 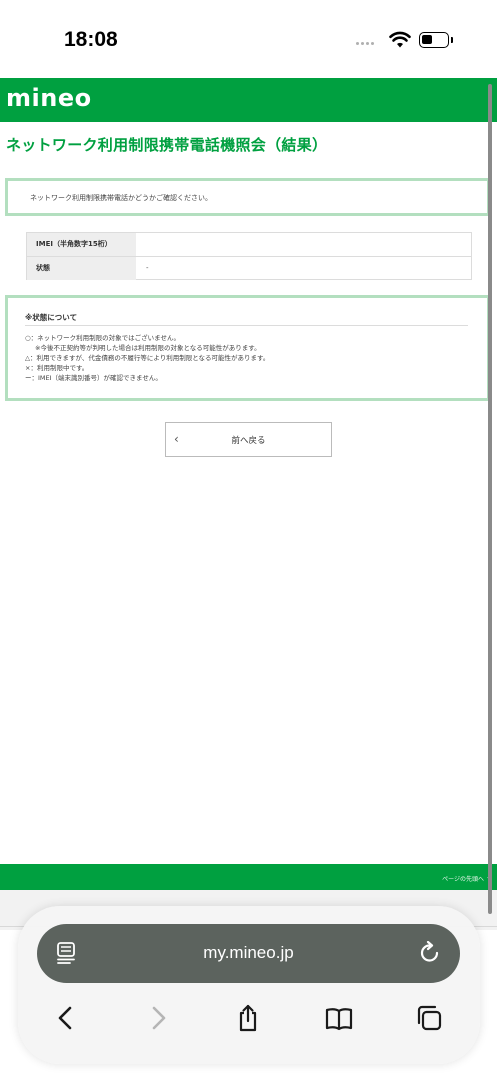 I want to click on battery-icon, so click(x=434, y=40).